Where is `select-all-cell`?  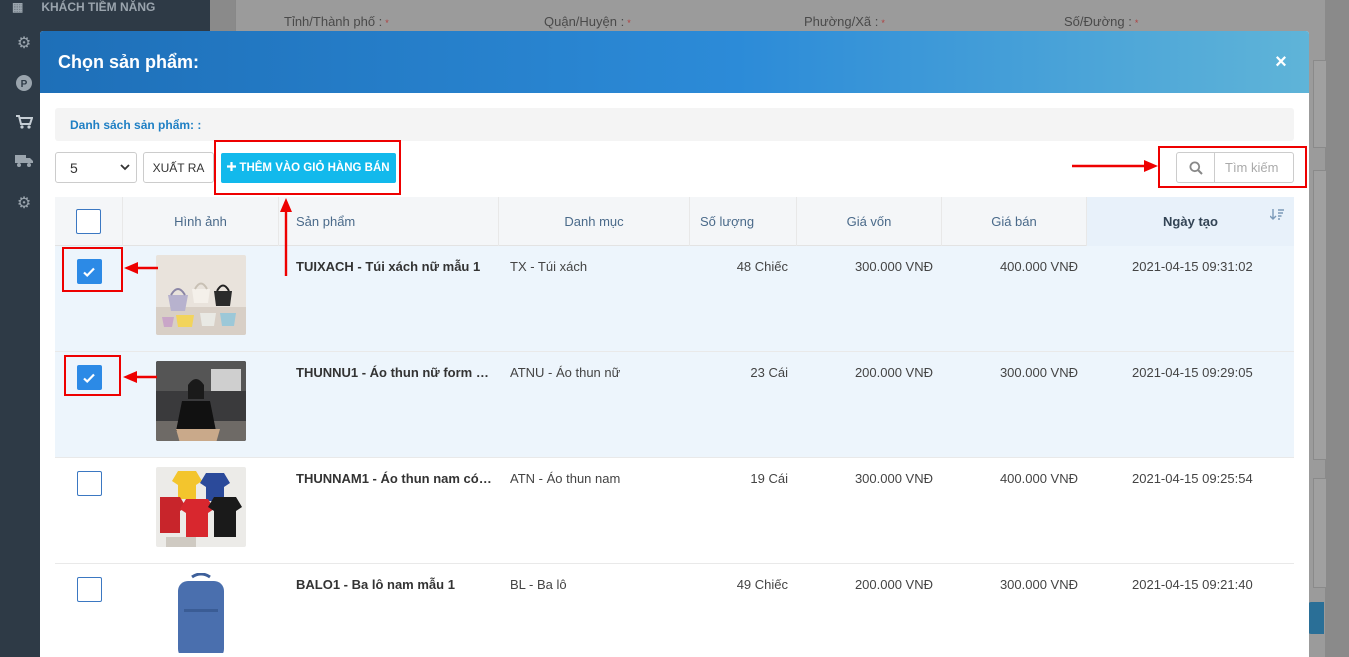 select-all-cell is located at coordinates (89, 221).